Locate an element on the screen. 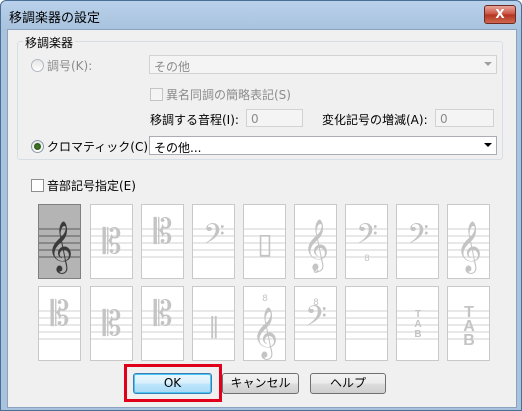 Image resolution: width=522 pixels, height=411 pixels. staff-lines: ‖ is located at coordinates (213, 325).